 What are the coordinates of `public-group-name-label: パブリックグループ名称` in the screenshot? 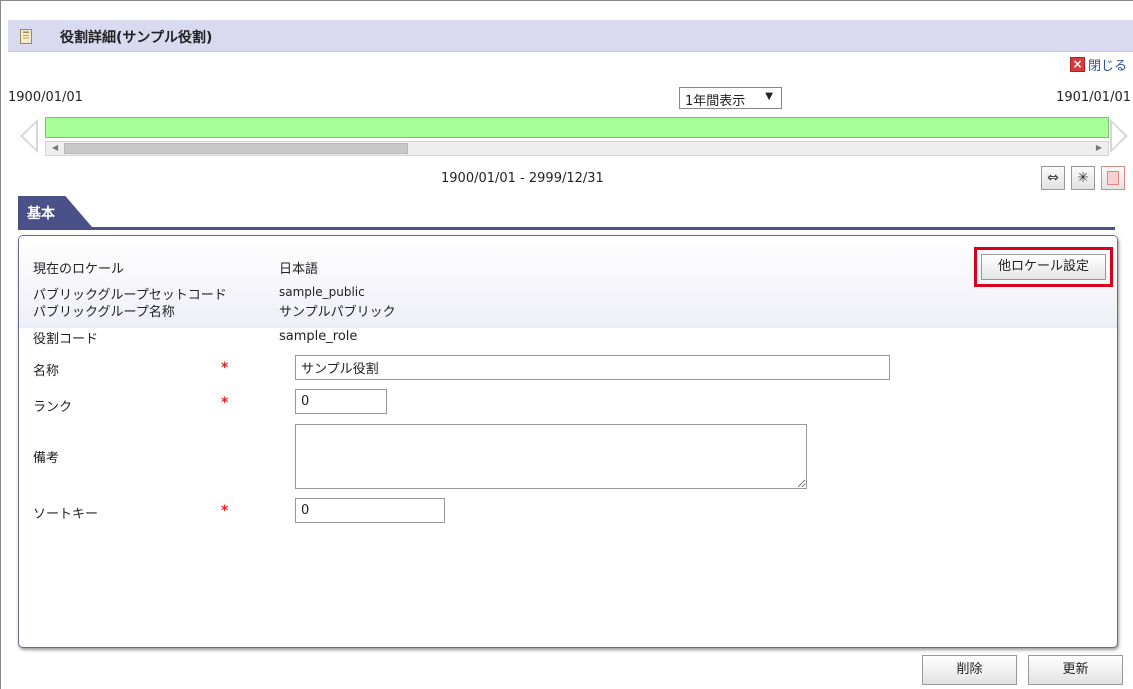 It's located at (104, 312).